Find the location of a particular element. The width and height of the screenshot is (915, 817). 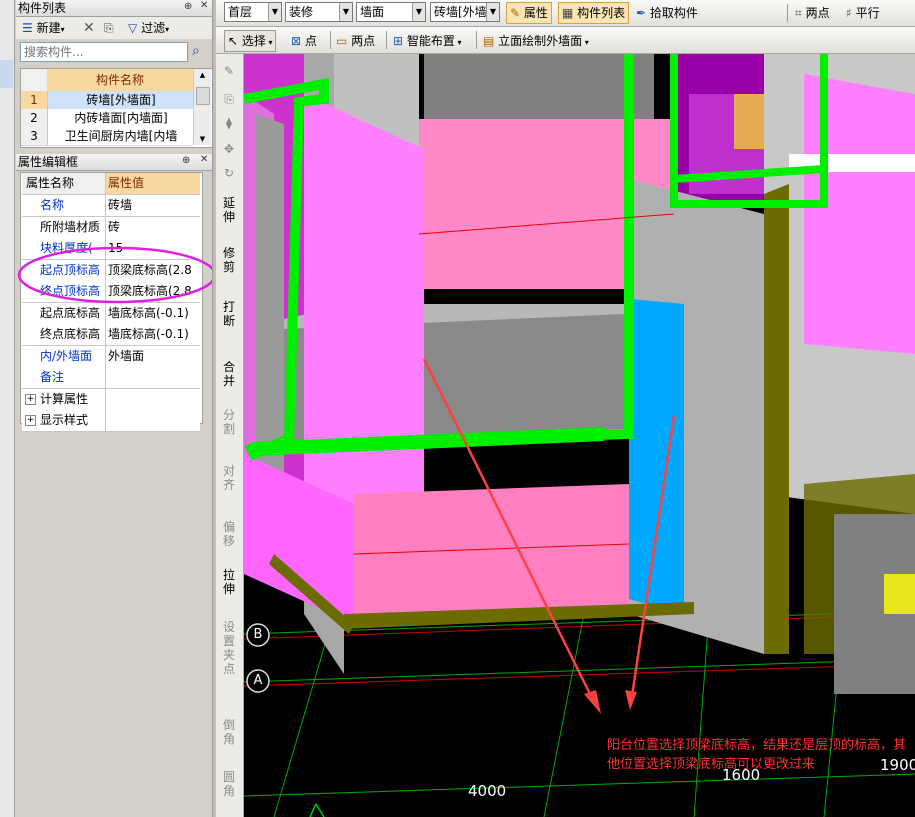

property-name: 计算属性 is located at coordinates (64, 399).